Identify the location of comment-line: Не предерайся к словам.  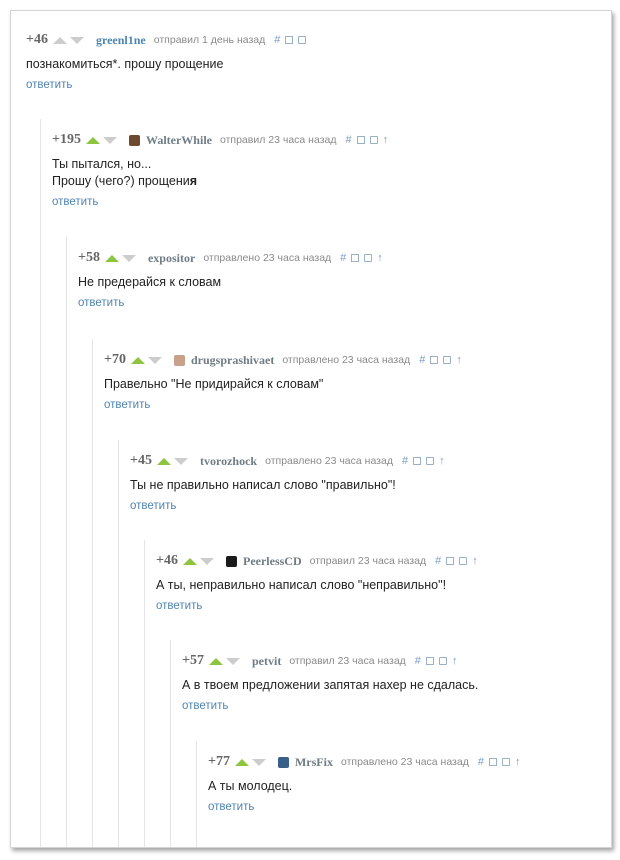
(150, 282).